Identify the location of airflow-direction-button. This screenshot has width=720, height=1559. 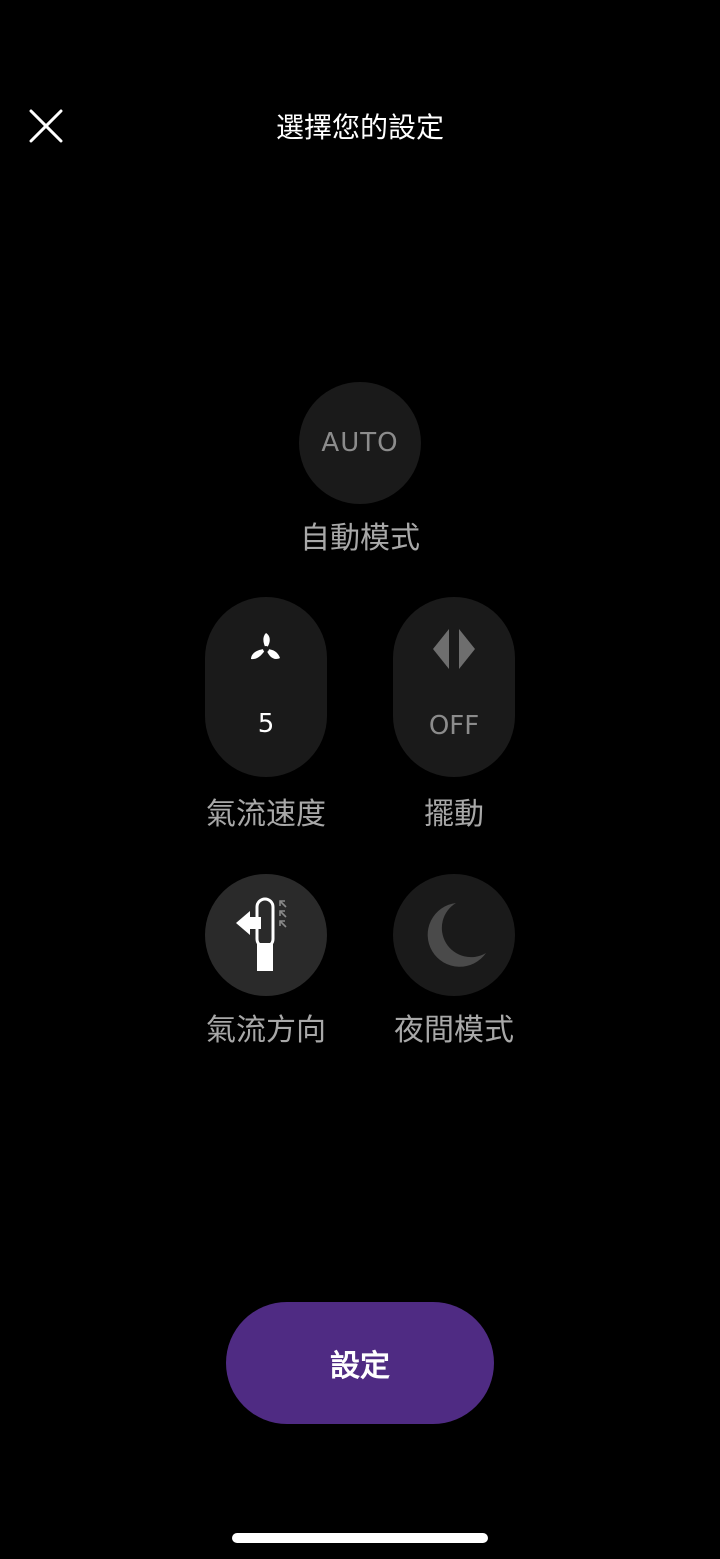
(266, 935).